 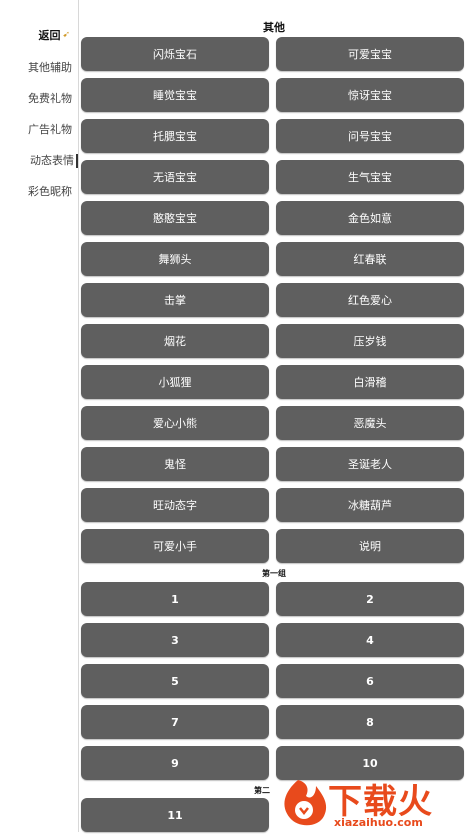 What do you see at coordinates (370, 599) in the screenshot?
I see `number-button: 2` at bounding box center [370, 599].